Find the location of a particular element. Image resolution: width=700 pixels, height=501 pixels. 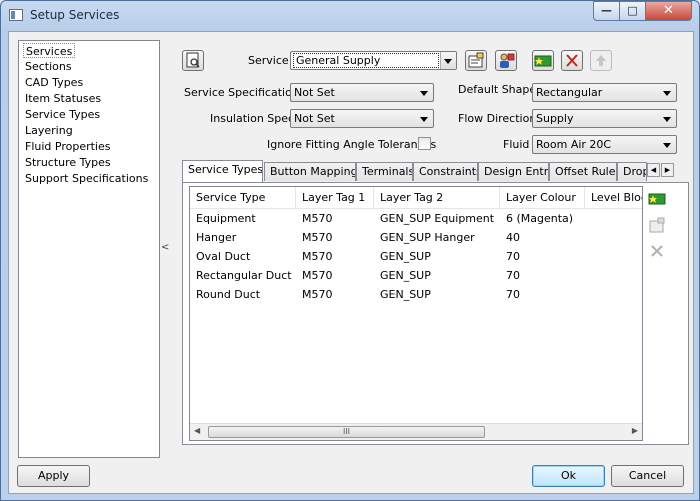

tab-constraints: Constraints is located at coordinates (445, 171).